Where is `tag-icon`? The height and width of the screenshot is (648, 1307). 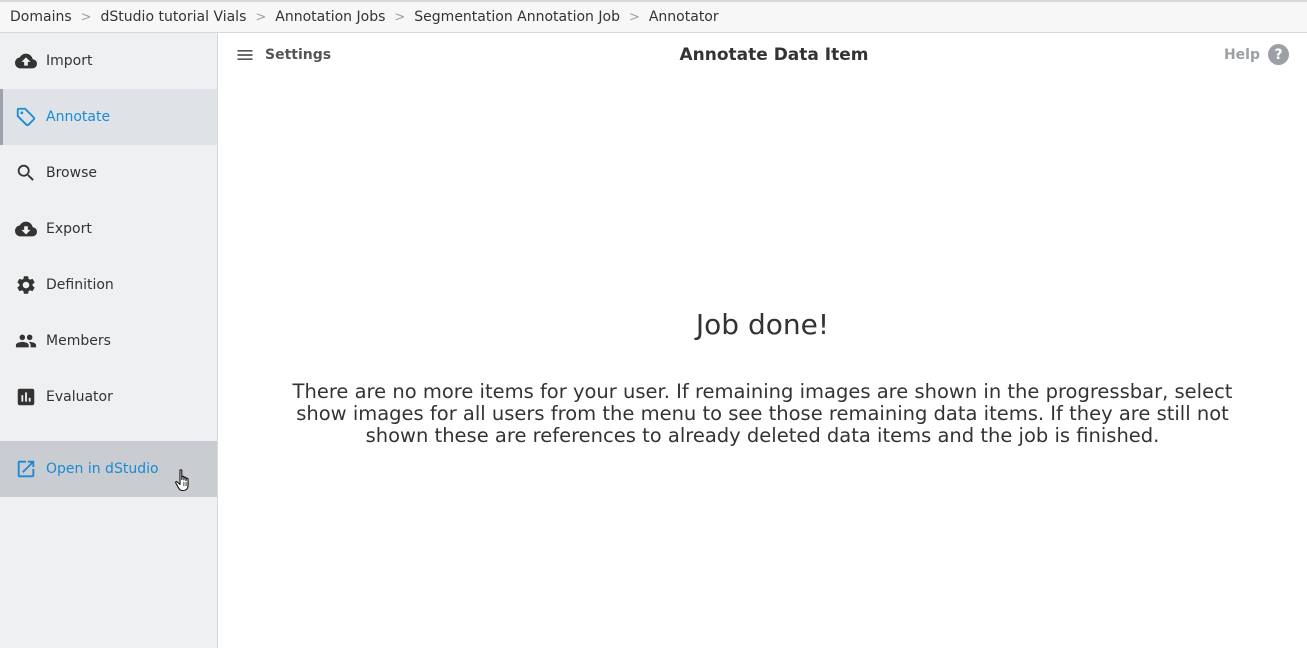
tag-icon is located at coordinates (26, 117).